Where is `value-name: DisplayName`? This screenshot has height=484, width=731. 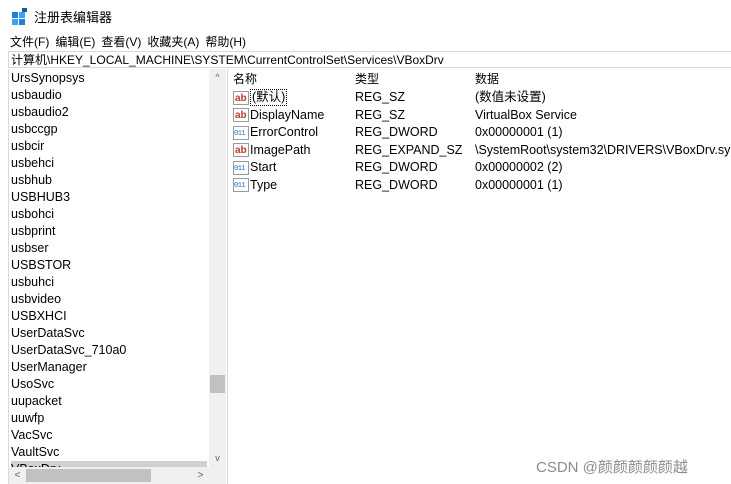 value-name: DisplayName is located at coordinates (287, 114).